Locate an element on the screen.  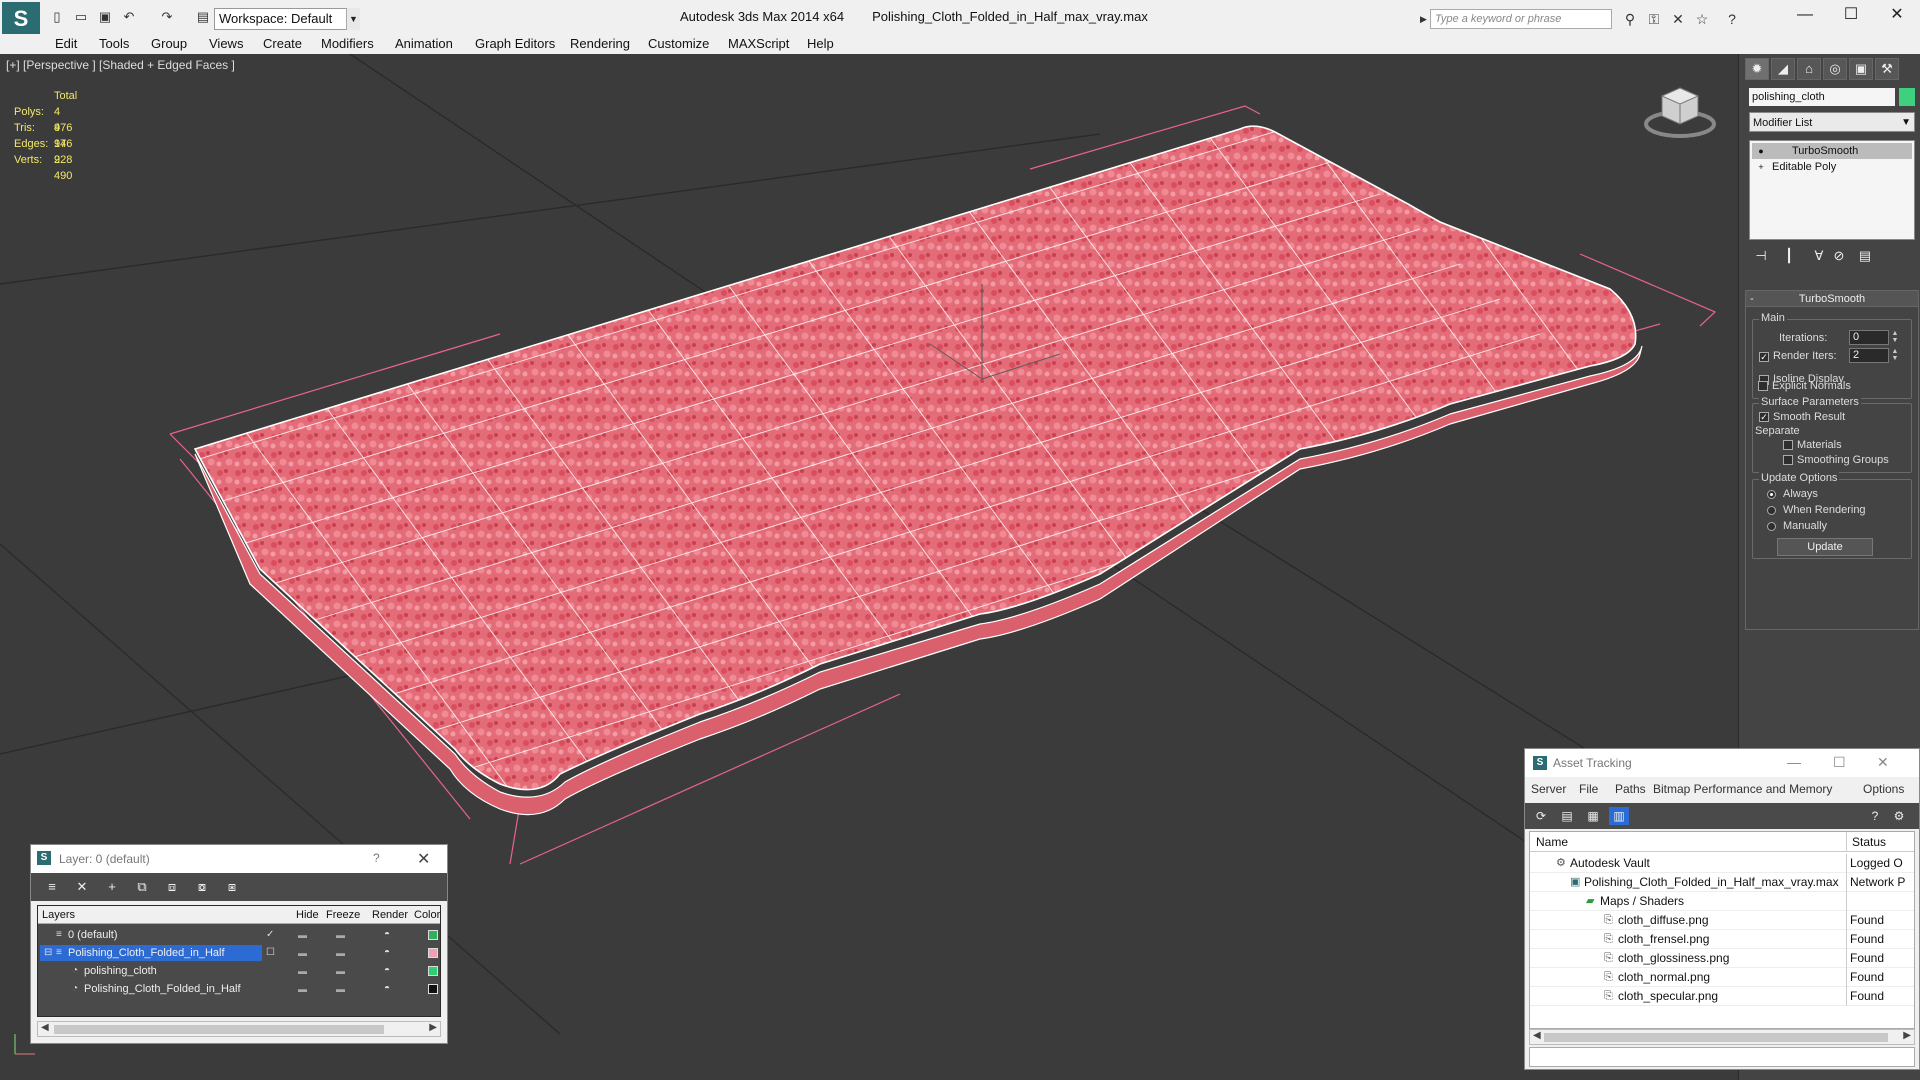
column-status: Status is located at coordinates (1869, 842).